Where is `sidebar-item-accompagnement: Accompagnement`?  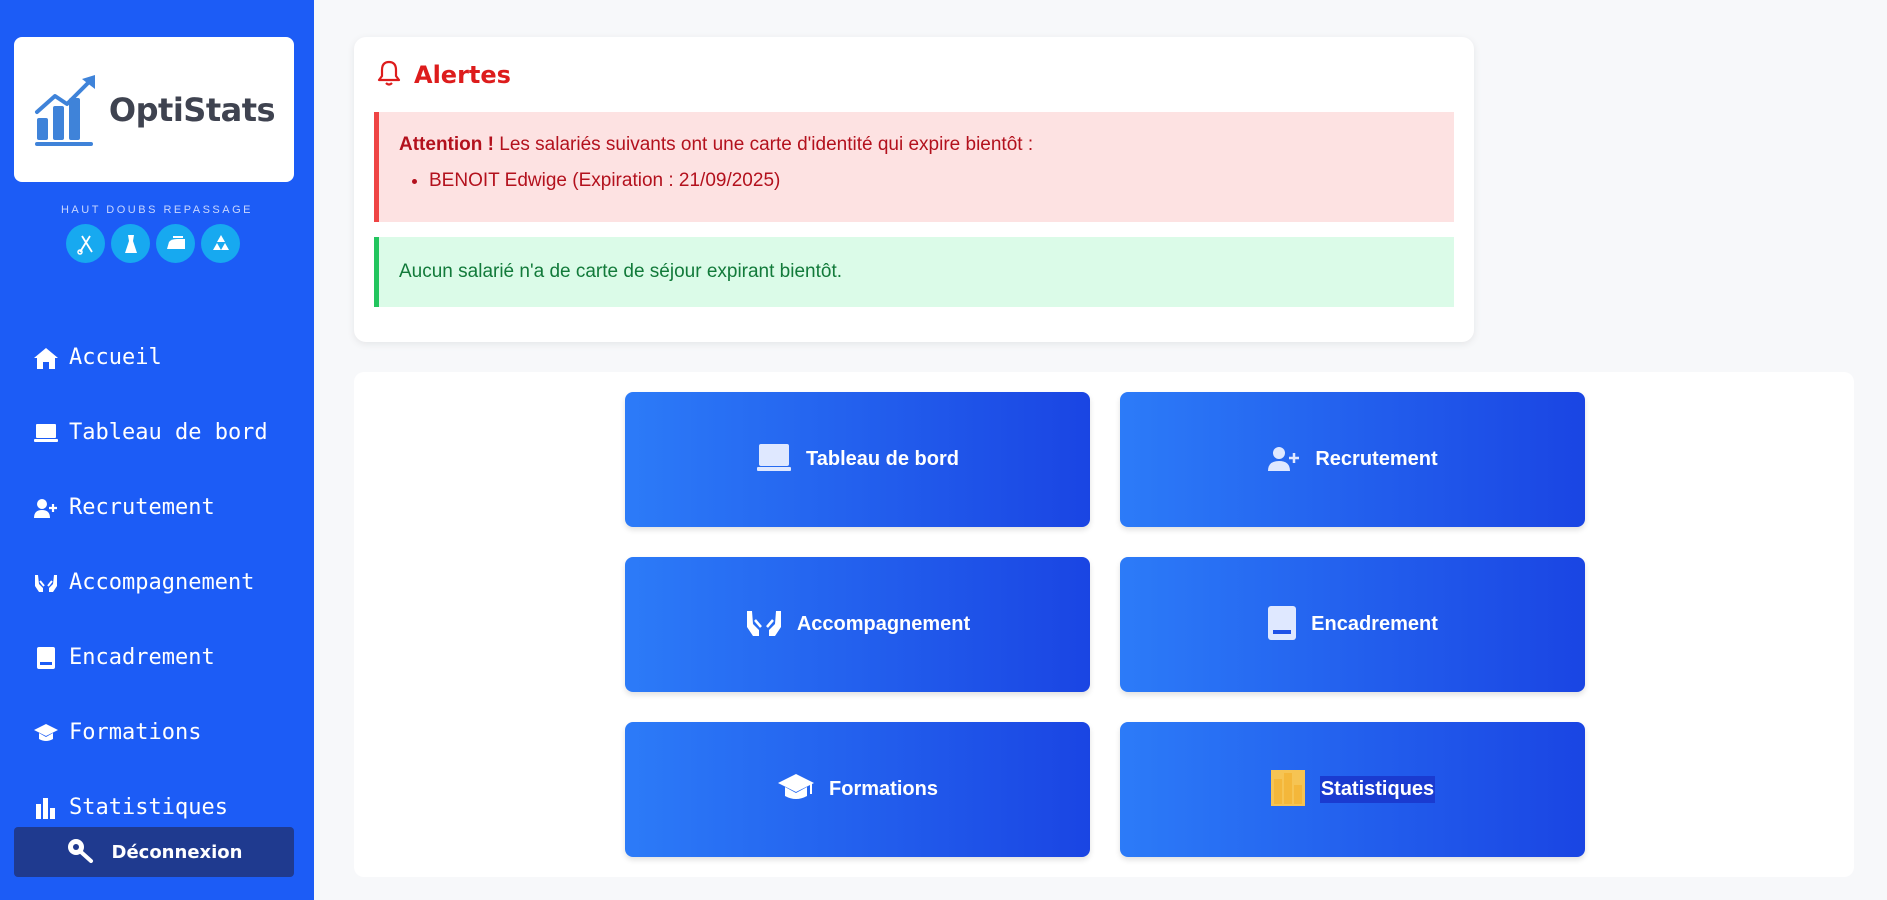
sidebar-item-accompagnement: Accompagnement is located at coordinates (157, 582).